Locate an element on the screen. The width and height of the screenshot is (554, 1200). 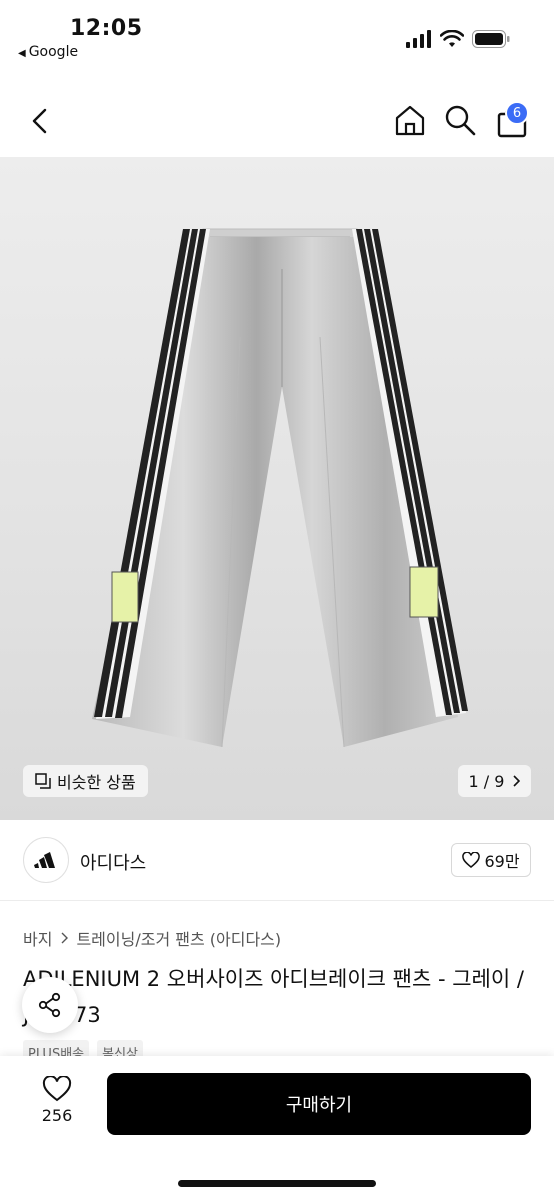
back-triangle-icon: ◀ is located at coordinates (22, 53).